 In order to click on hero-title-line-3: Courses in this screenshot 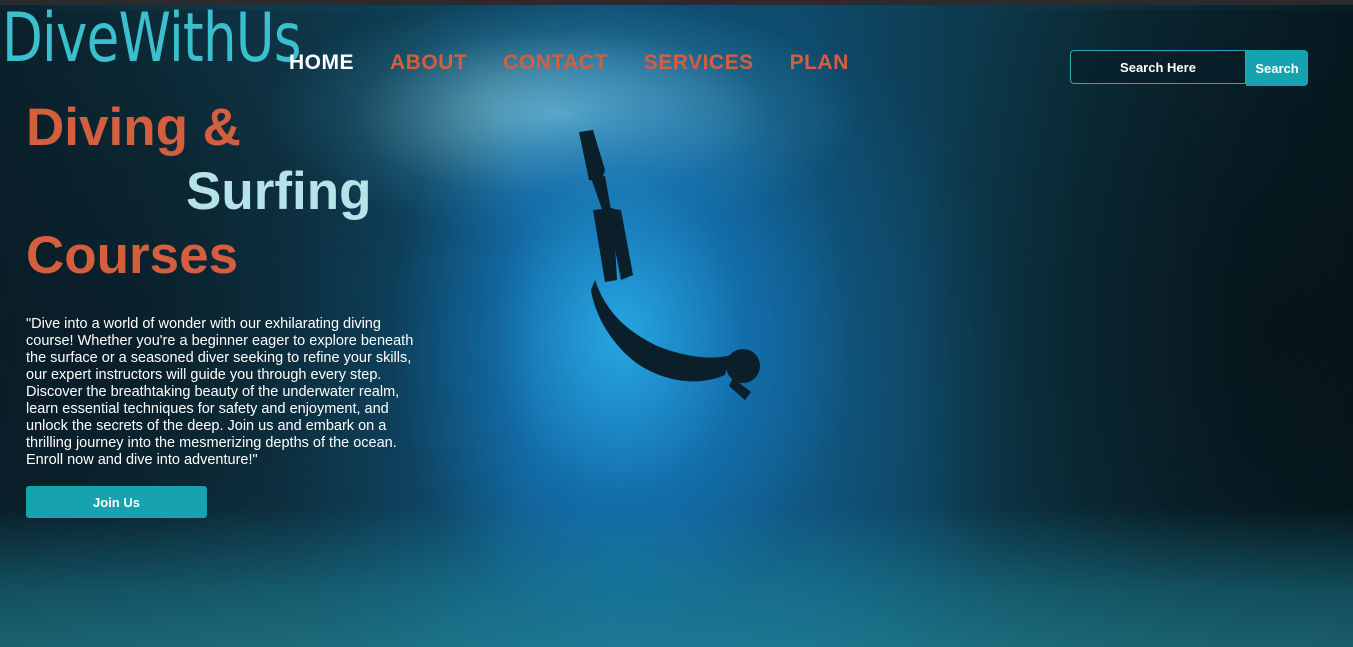, I will do `click(132, 255)`.